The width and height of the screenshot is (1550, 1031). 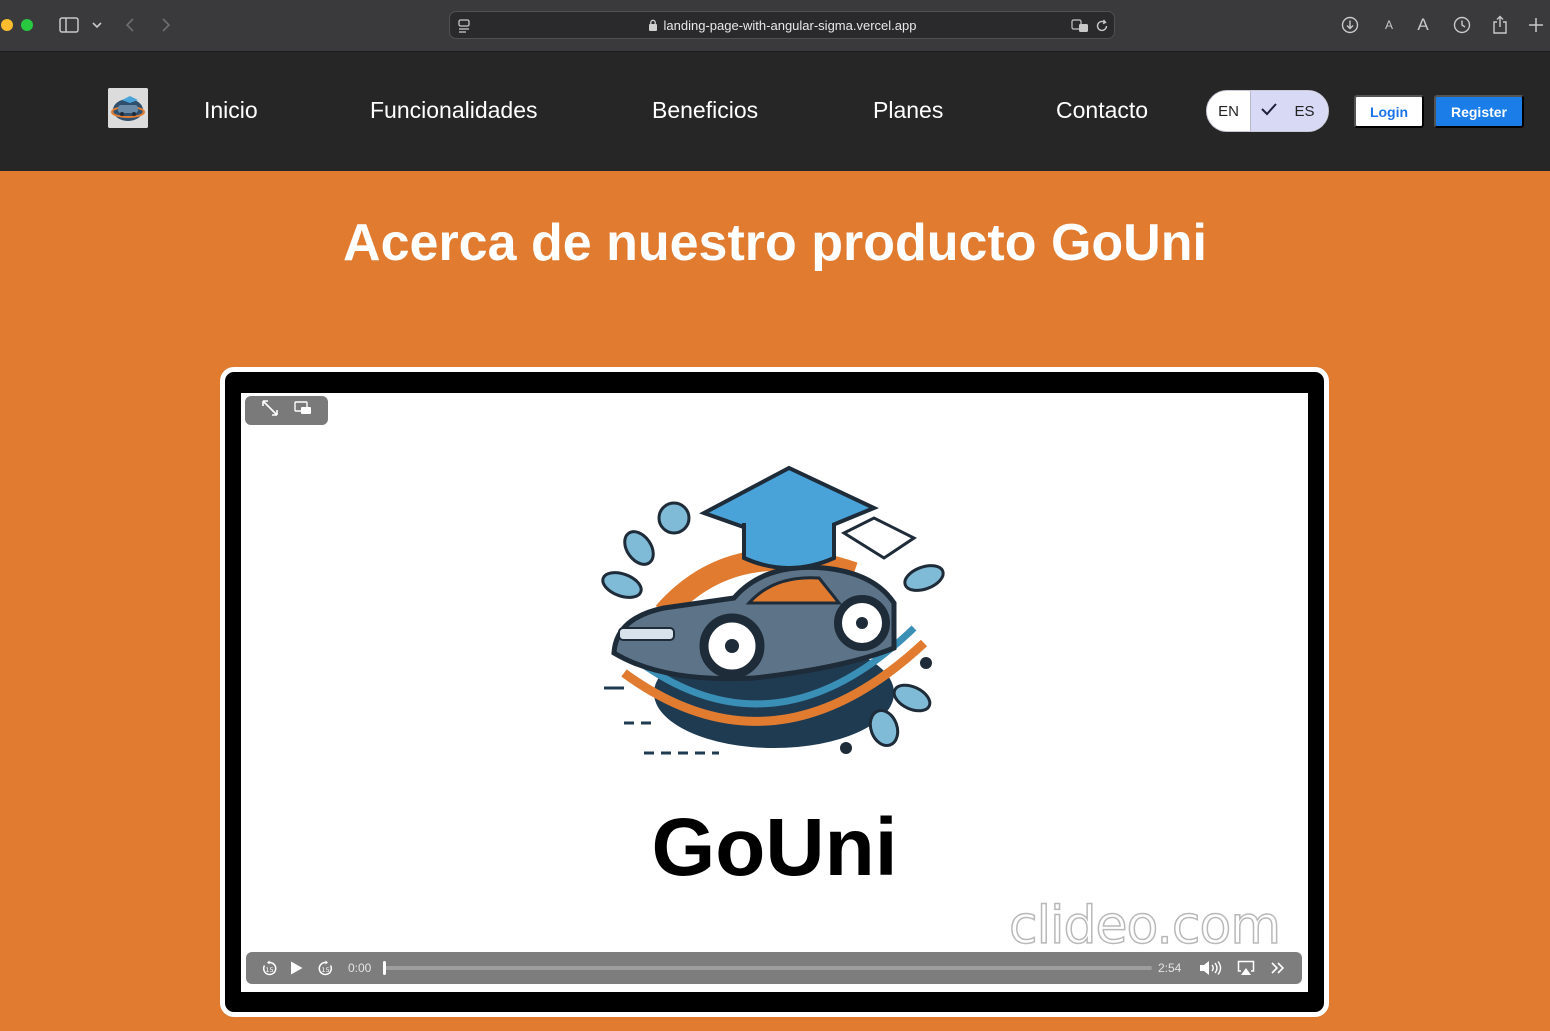 What do you see at coordinates (1170, 968) in the screenshot?
I see `duration-time: 2:54` at bounding box center [1170, 968].